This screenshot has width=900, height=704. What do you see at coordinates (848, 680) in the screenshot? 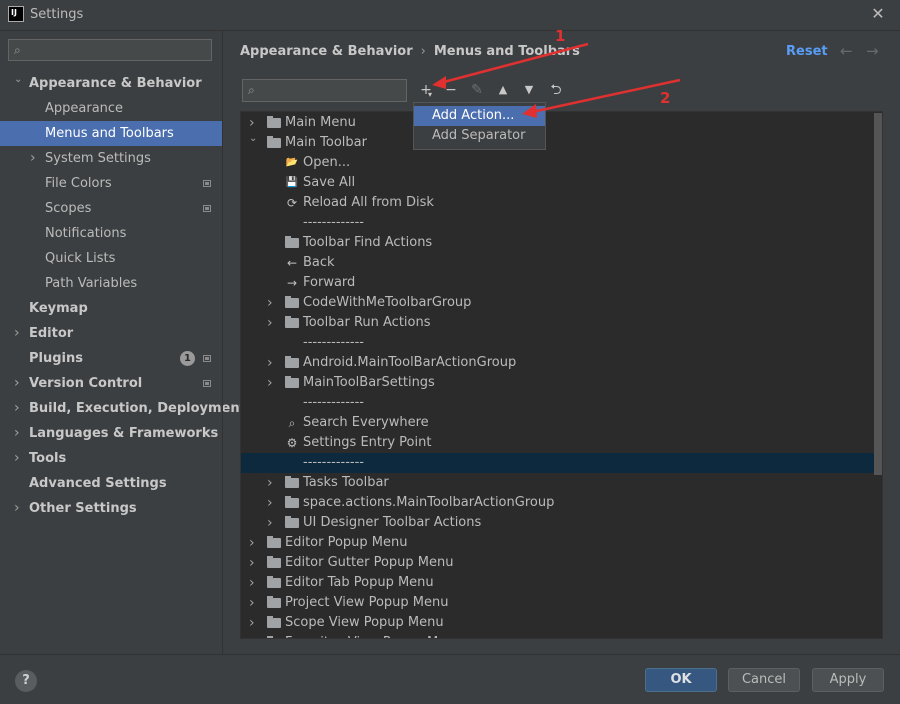
I see `apply-button: Apply` at bounding box center [848, 680].